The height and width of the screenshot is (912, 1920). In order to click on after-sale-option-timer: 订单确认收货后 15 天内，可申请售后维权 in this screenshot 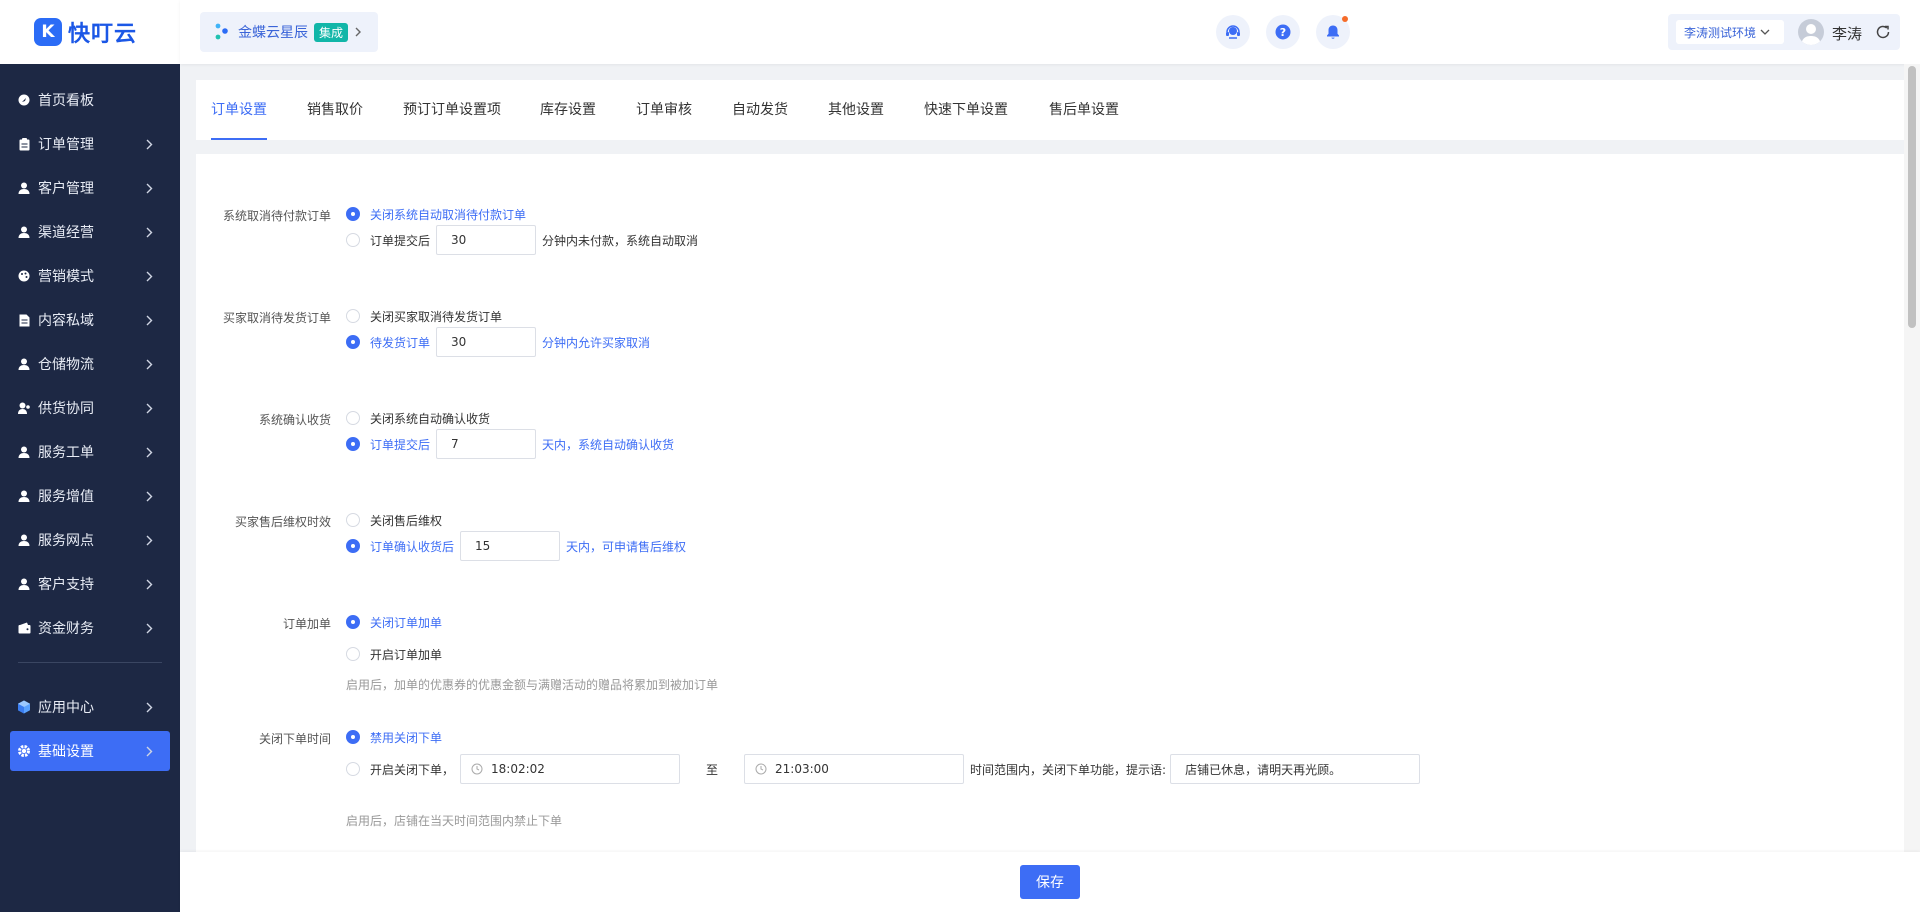, I will do `click(516, 546)`.